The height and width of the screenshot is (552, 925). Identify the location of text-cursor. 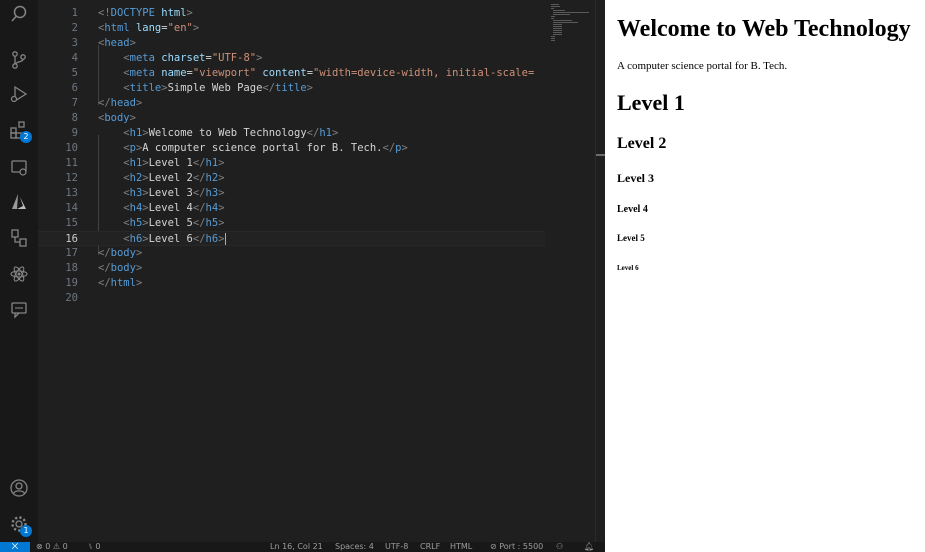
(225, 239).